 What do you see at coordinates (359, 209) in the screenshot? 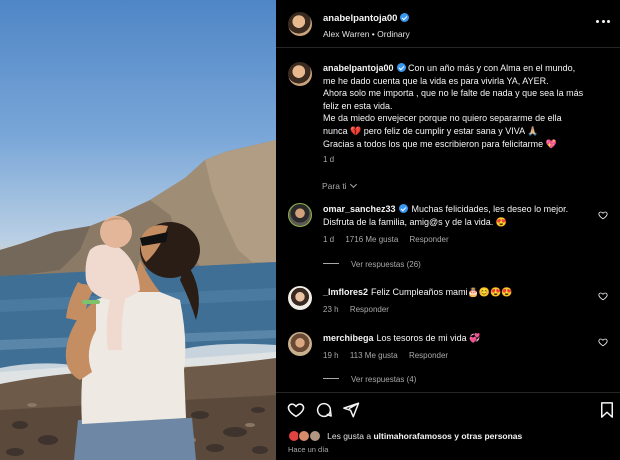
I see `comment-username: omar_sanchez33` at bounding box center [359, 209].